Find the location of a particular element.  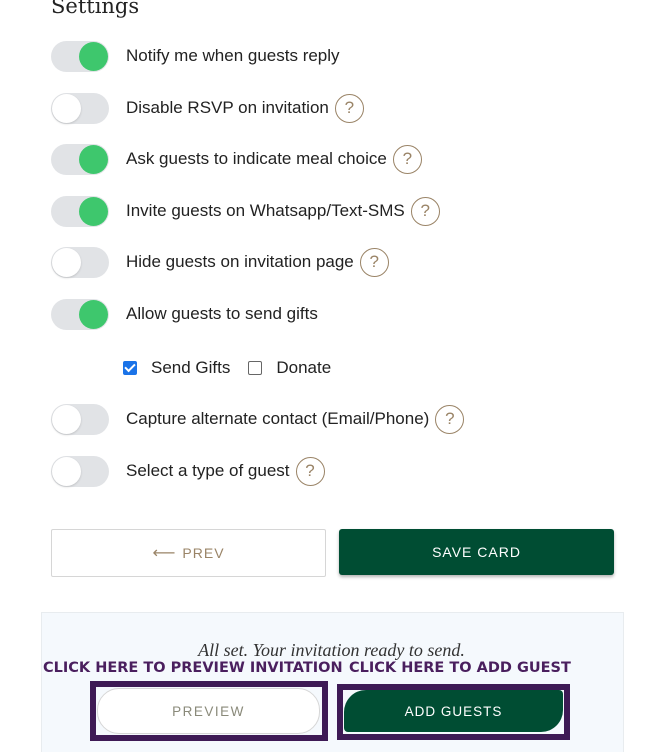

send-gifts-option-label: Send Gifts is located at coordinates (191, 367).